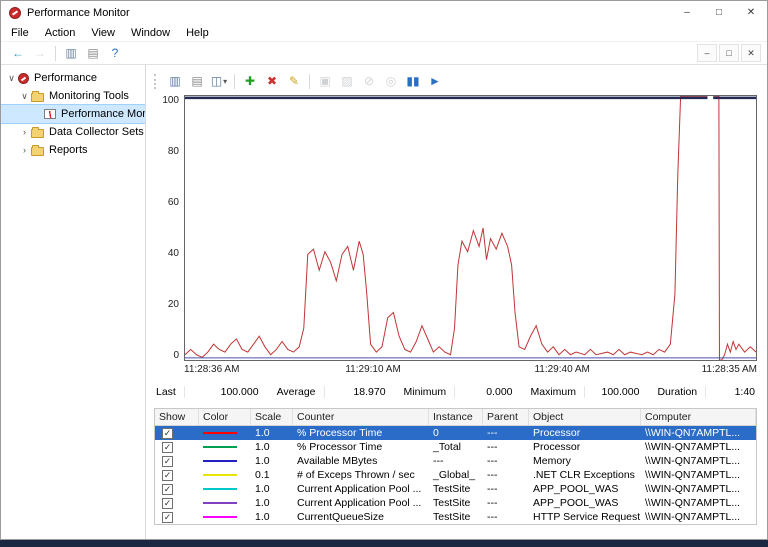  I want to click on properties-icon: ▤, so click(93, 53).